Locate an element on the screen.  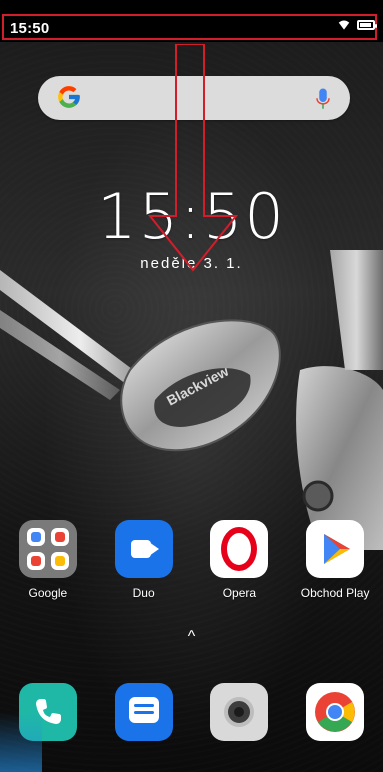
app-google-folder: Google is located at coordinates (48, 566).